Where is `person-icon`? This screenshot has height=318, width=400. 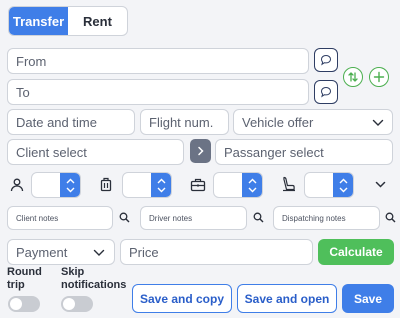 person-icon is located at coordinates (17, 185).